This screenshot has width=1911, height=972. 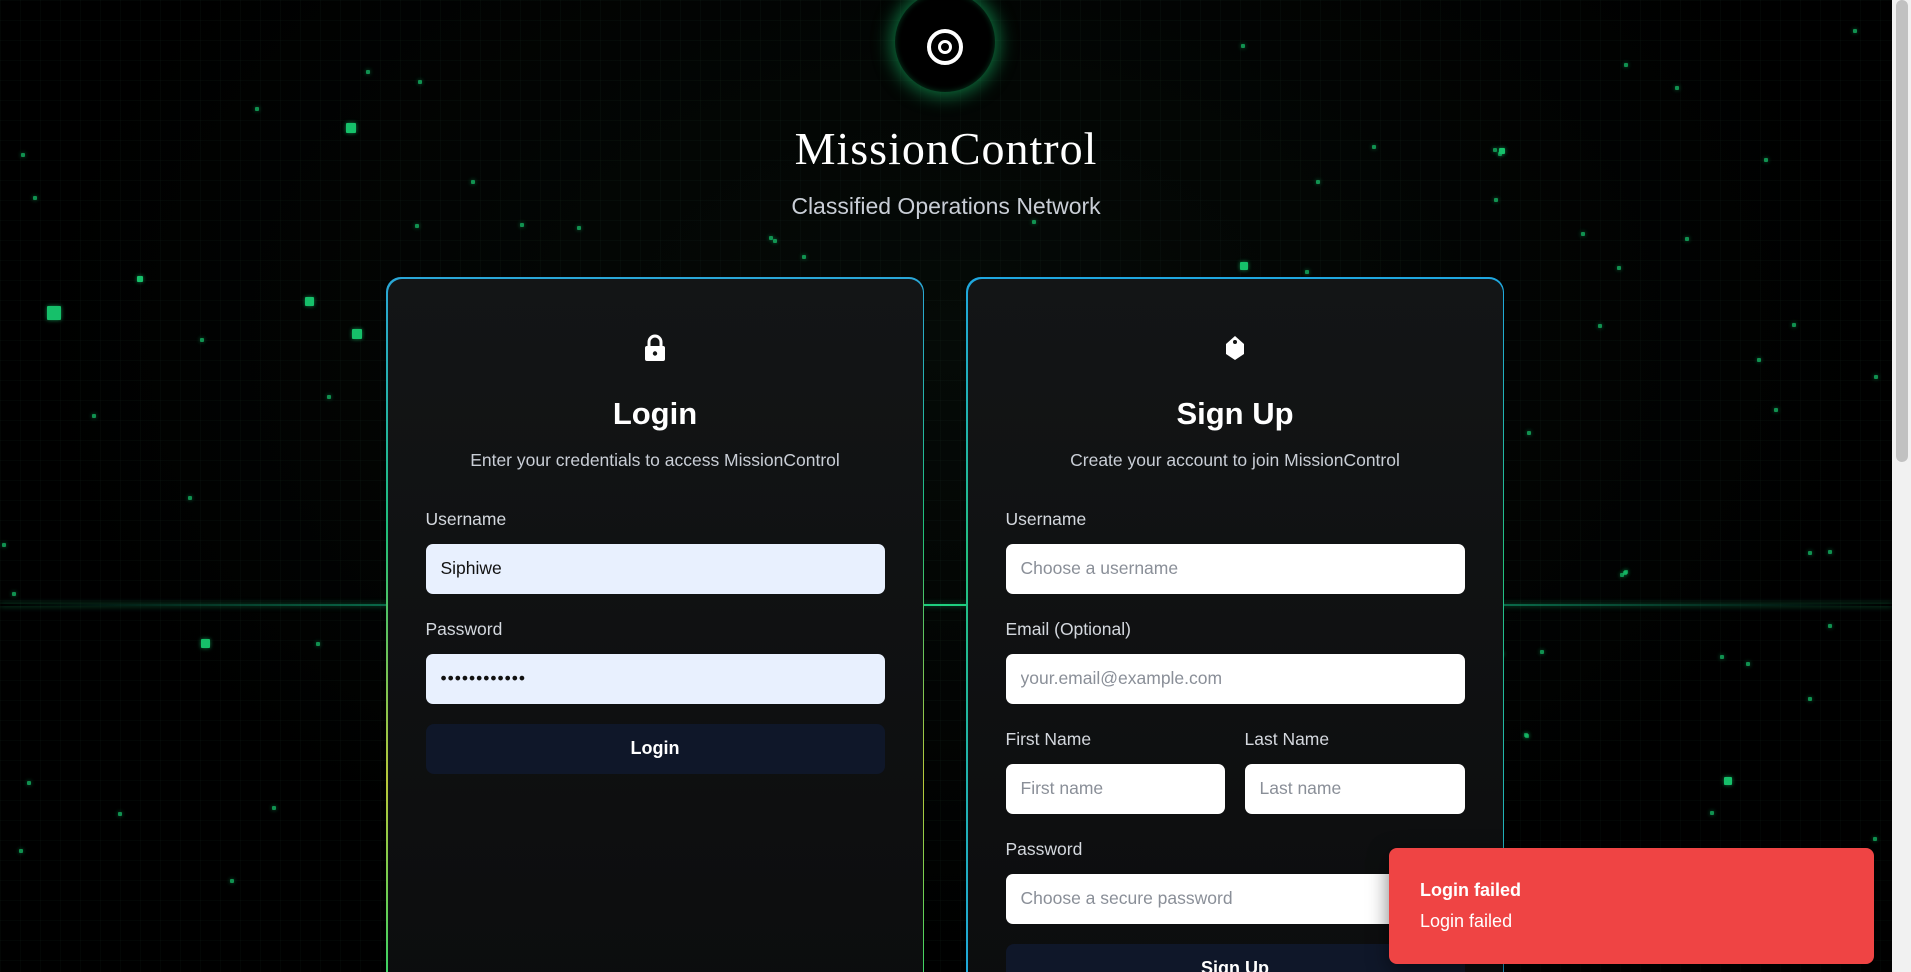 I want to click on app-title: MissionControl, so click(x=946, y=148).